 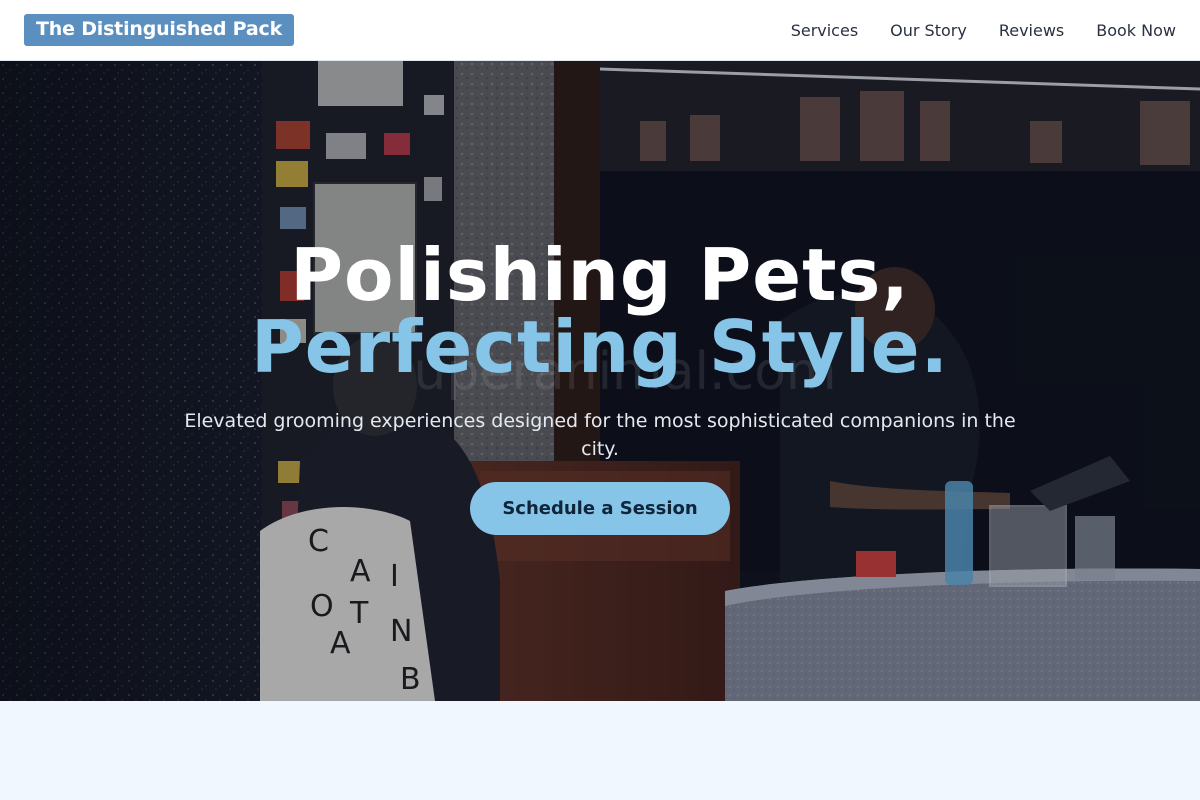 What do you see at coordinates (983, 30) in the screenshot?
I see `main-nav: Services Our Story Reviews Book Now` at bounding box center [983, 30].